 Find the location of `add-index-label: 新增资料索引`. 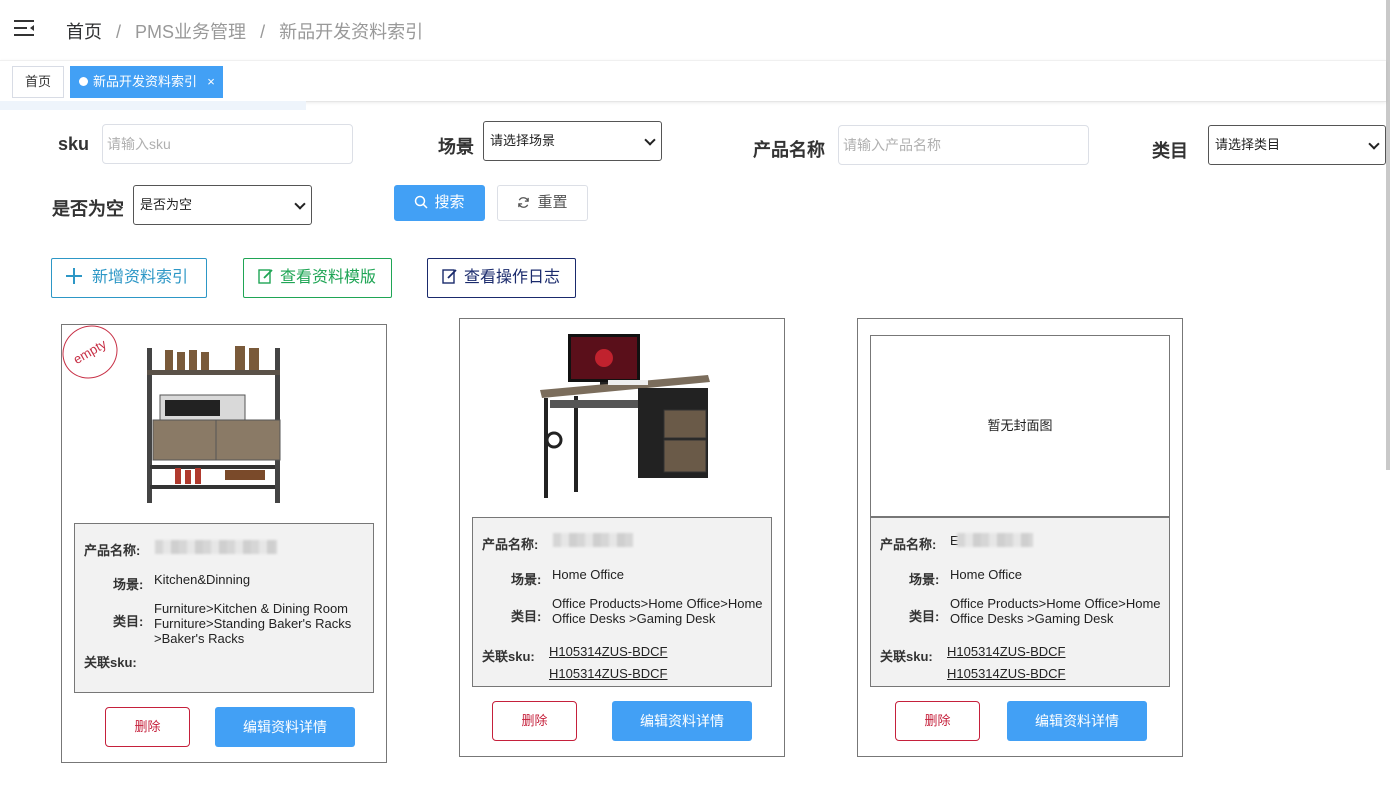

add-index-label: 新增资料索引 is located at coordinates (140, 277).